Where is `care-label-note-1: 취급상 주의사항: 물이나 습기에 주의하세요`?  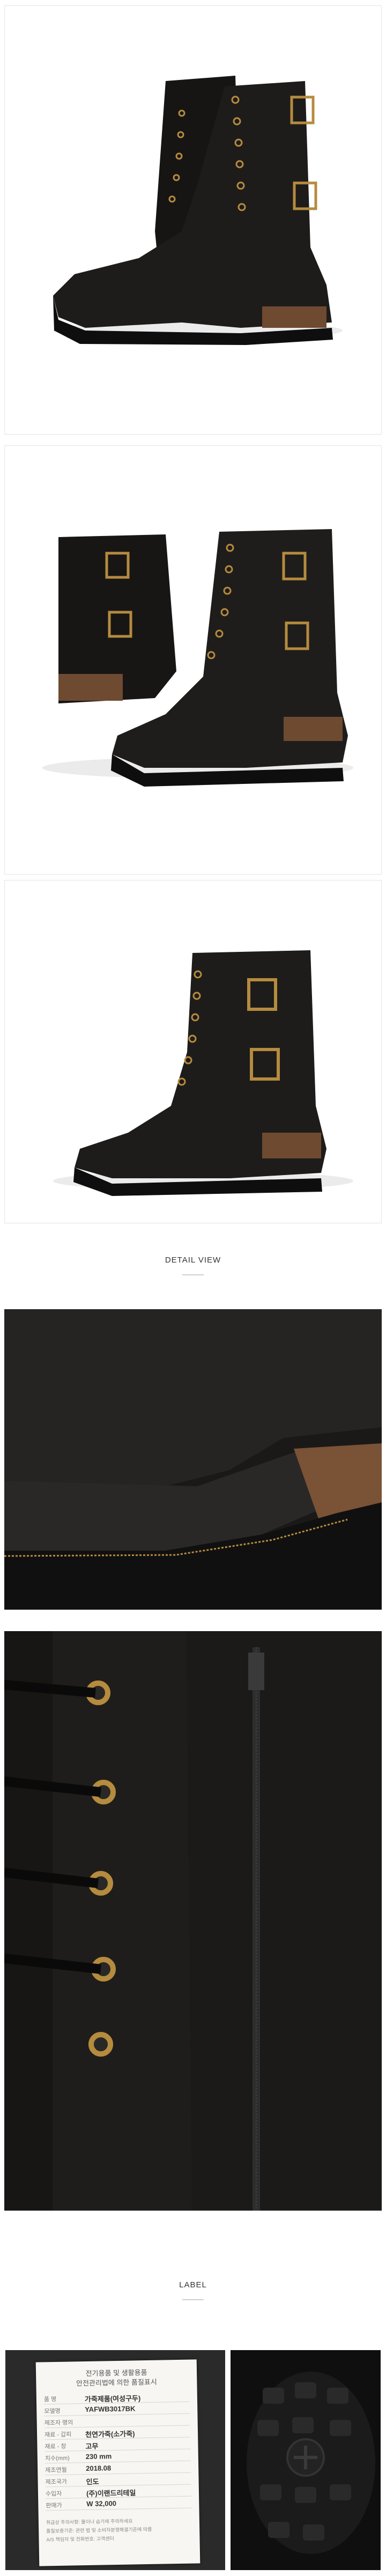 care-label-note-1: 취급상 주의사항: 물이나 습기에 주의하세요 is located at coordinates (89, 2522).